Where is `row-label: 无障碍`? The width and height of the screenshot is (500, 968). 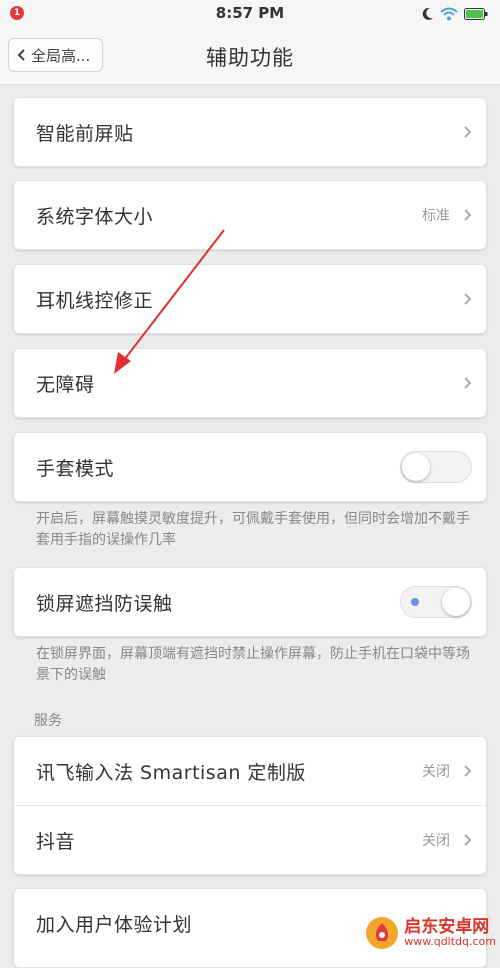
row-label: 无障碍 is located at coordinates (65, 384).